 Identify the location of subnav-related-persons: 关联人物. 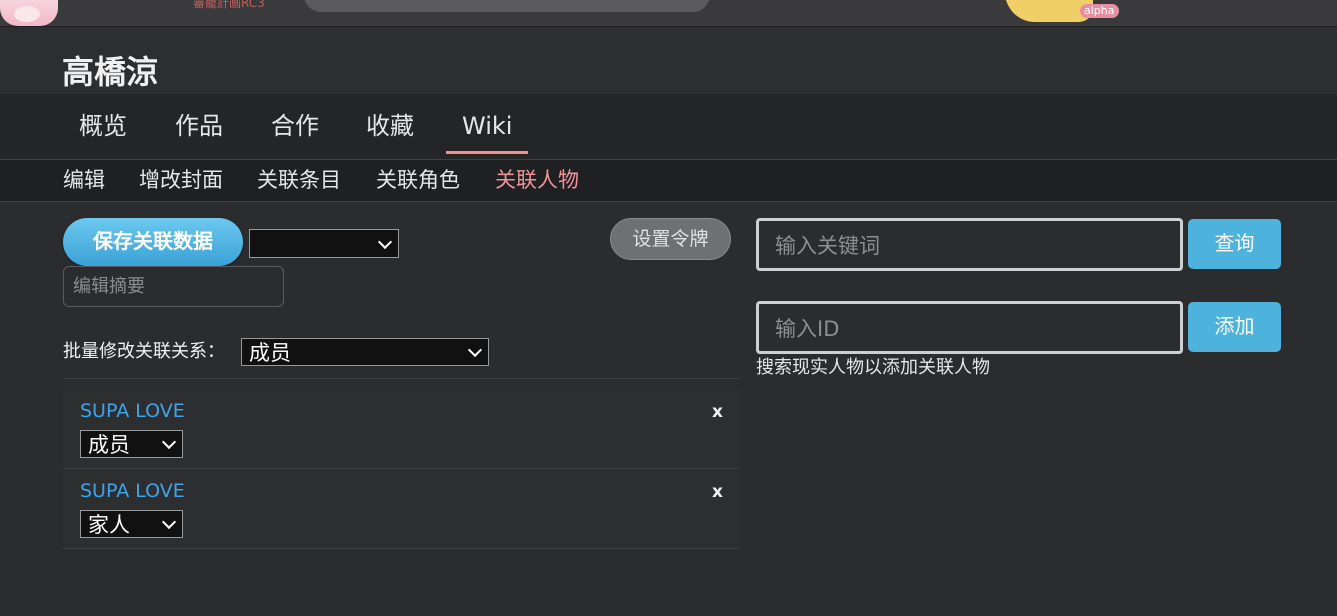
(537, 180).